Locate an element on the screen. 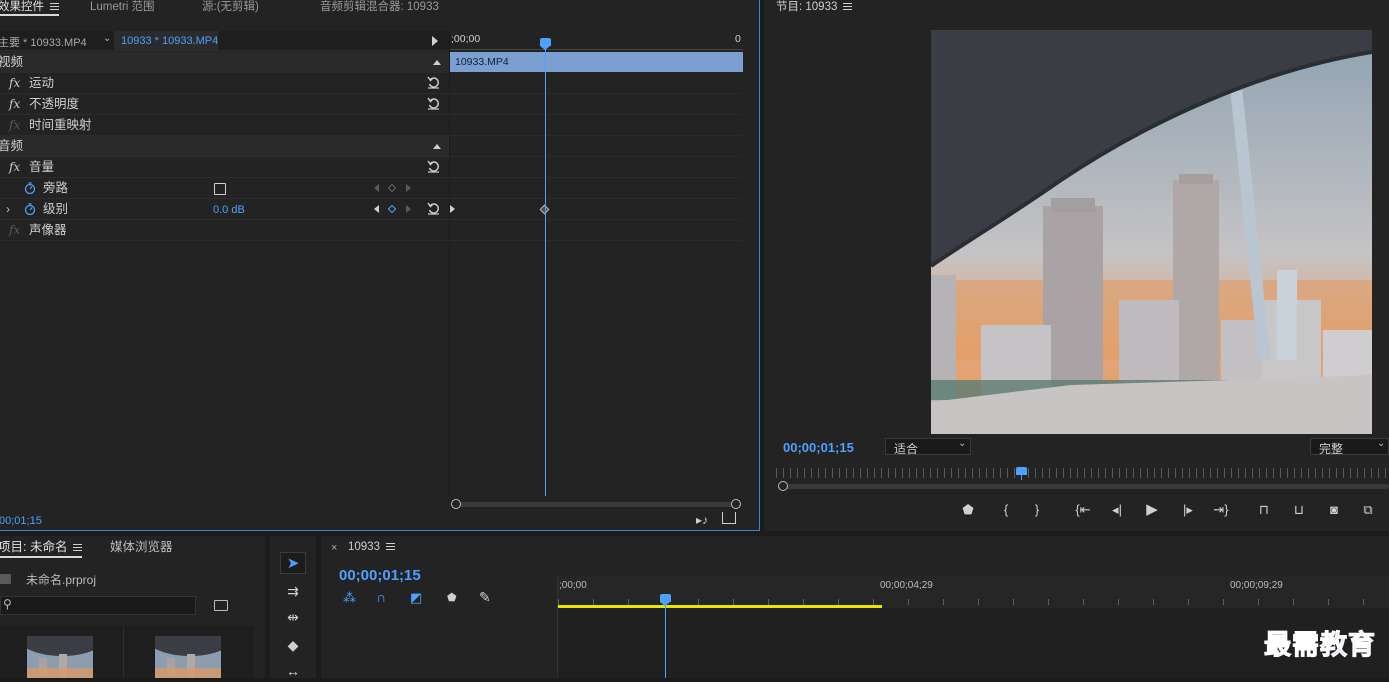  time-remap-row: fx 时间重映射 is located at coordinates (224, 125).